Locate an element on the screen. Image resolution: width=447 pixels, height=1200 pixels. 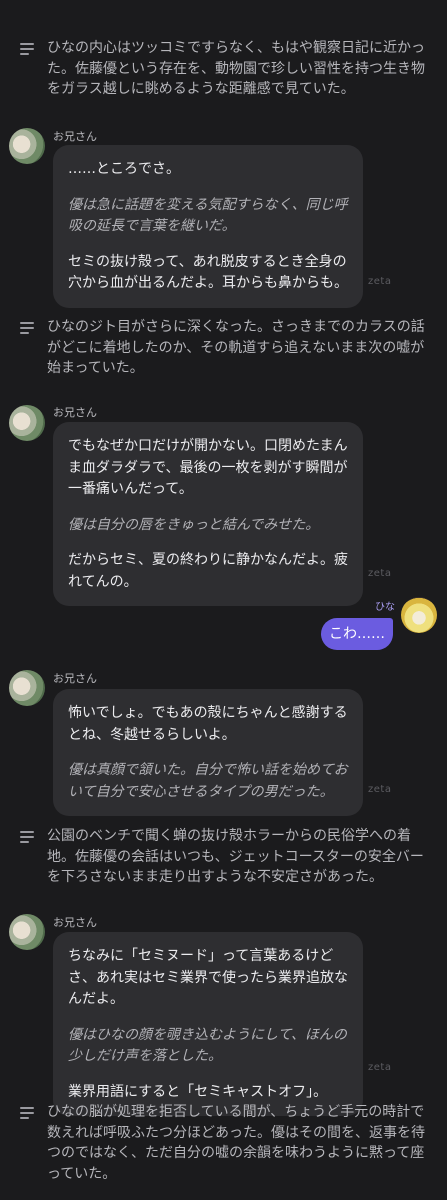
action-line: 優はひなの顔を覗き込むようにして、ほんの少しだけ声を落とした。 is located at coordinates (207, 1045).